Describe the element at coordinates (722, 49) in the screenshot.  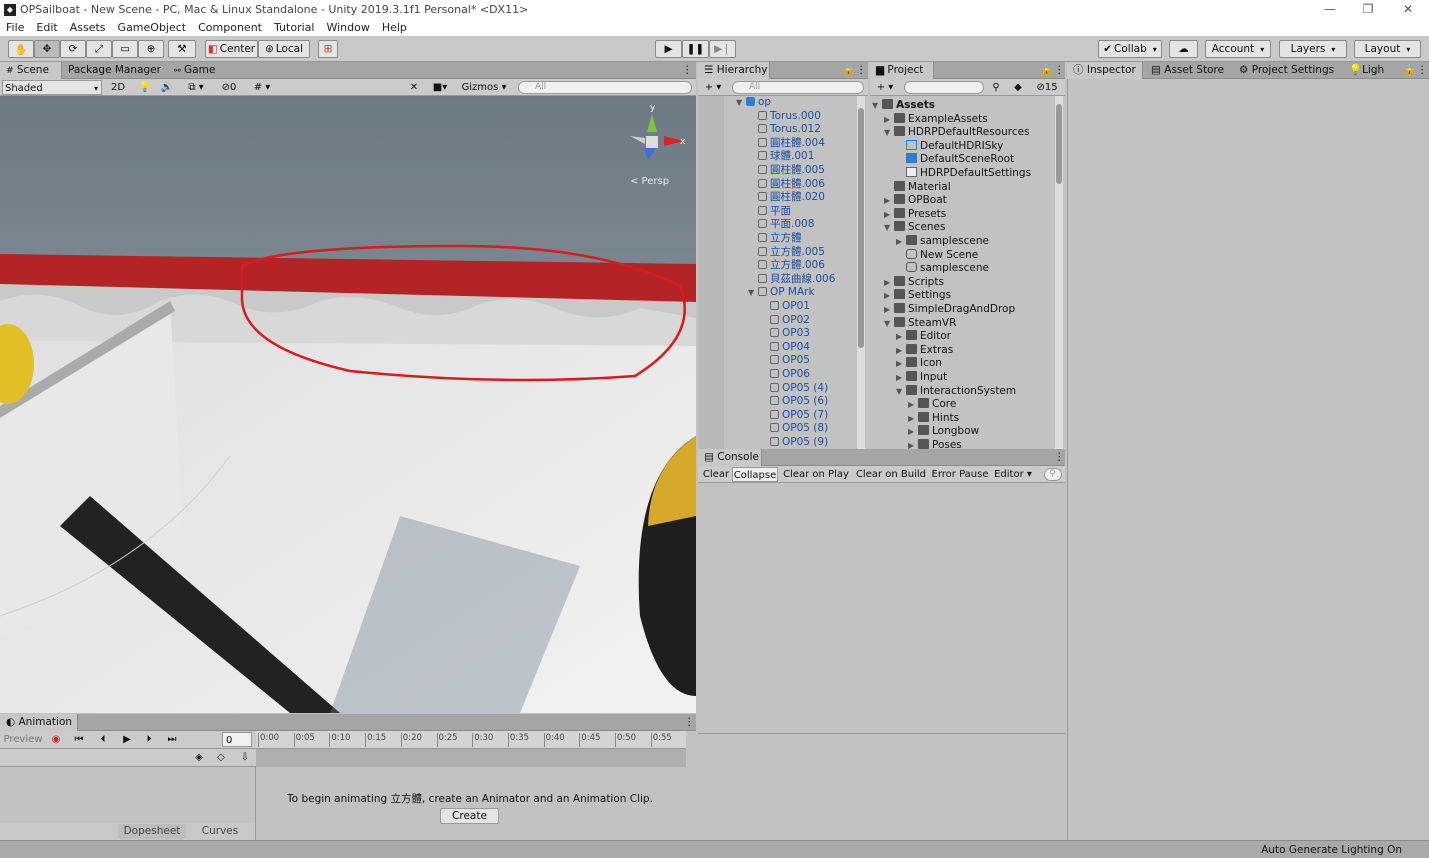
I see `step-button: ▶❘` at that location.